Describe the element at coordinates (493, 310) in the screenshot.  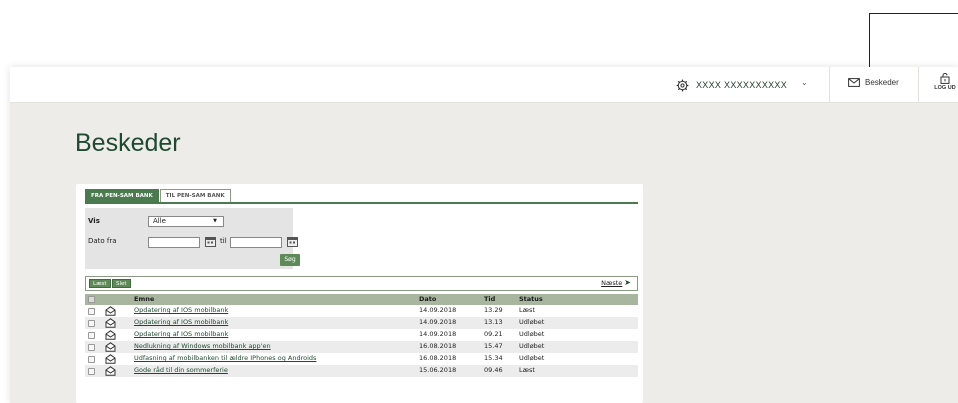
I see `message-time: 13.29` at that location.